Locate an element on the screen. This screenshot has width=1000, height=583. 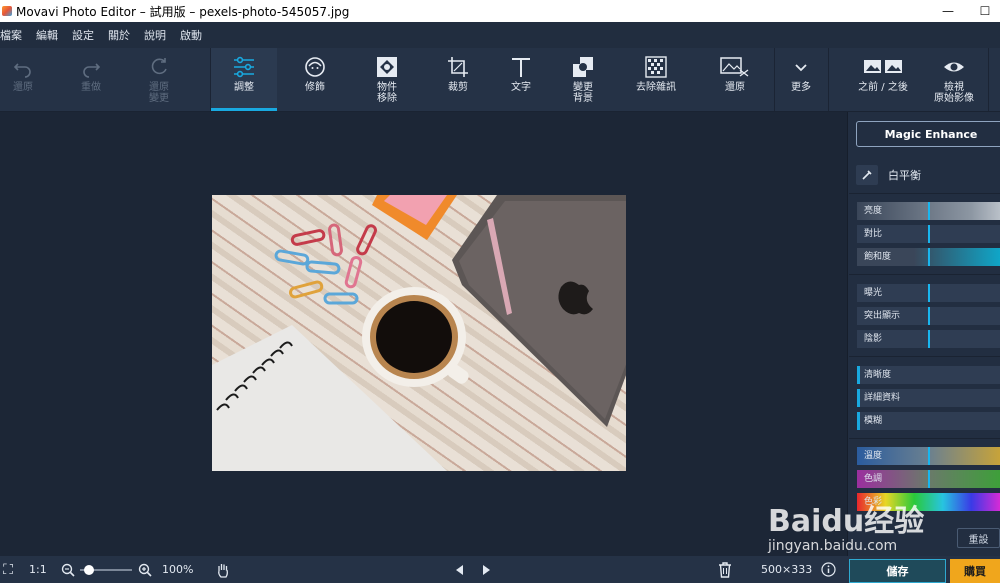
next-image-button is located at coordinates (486, 569).